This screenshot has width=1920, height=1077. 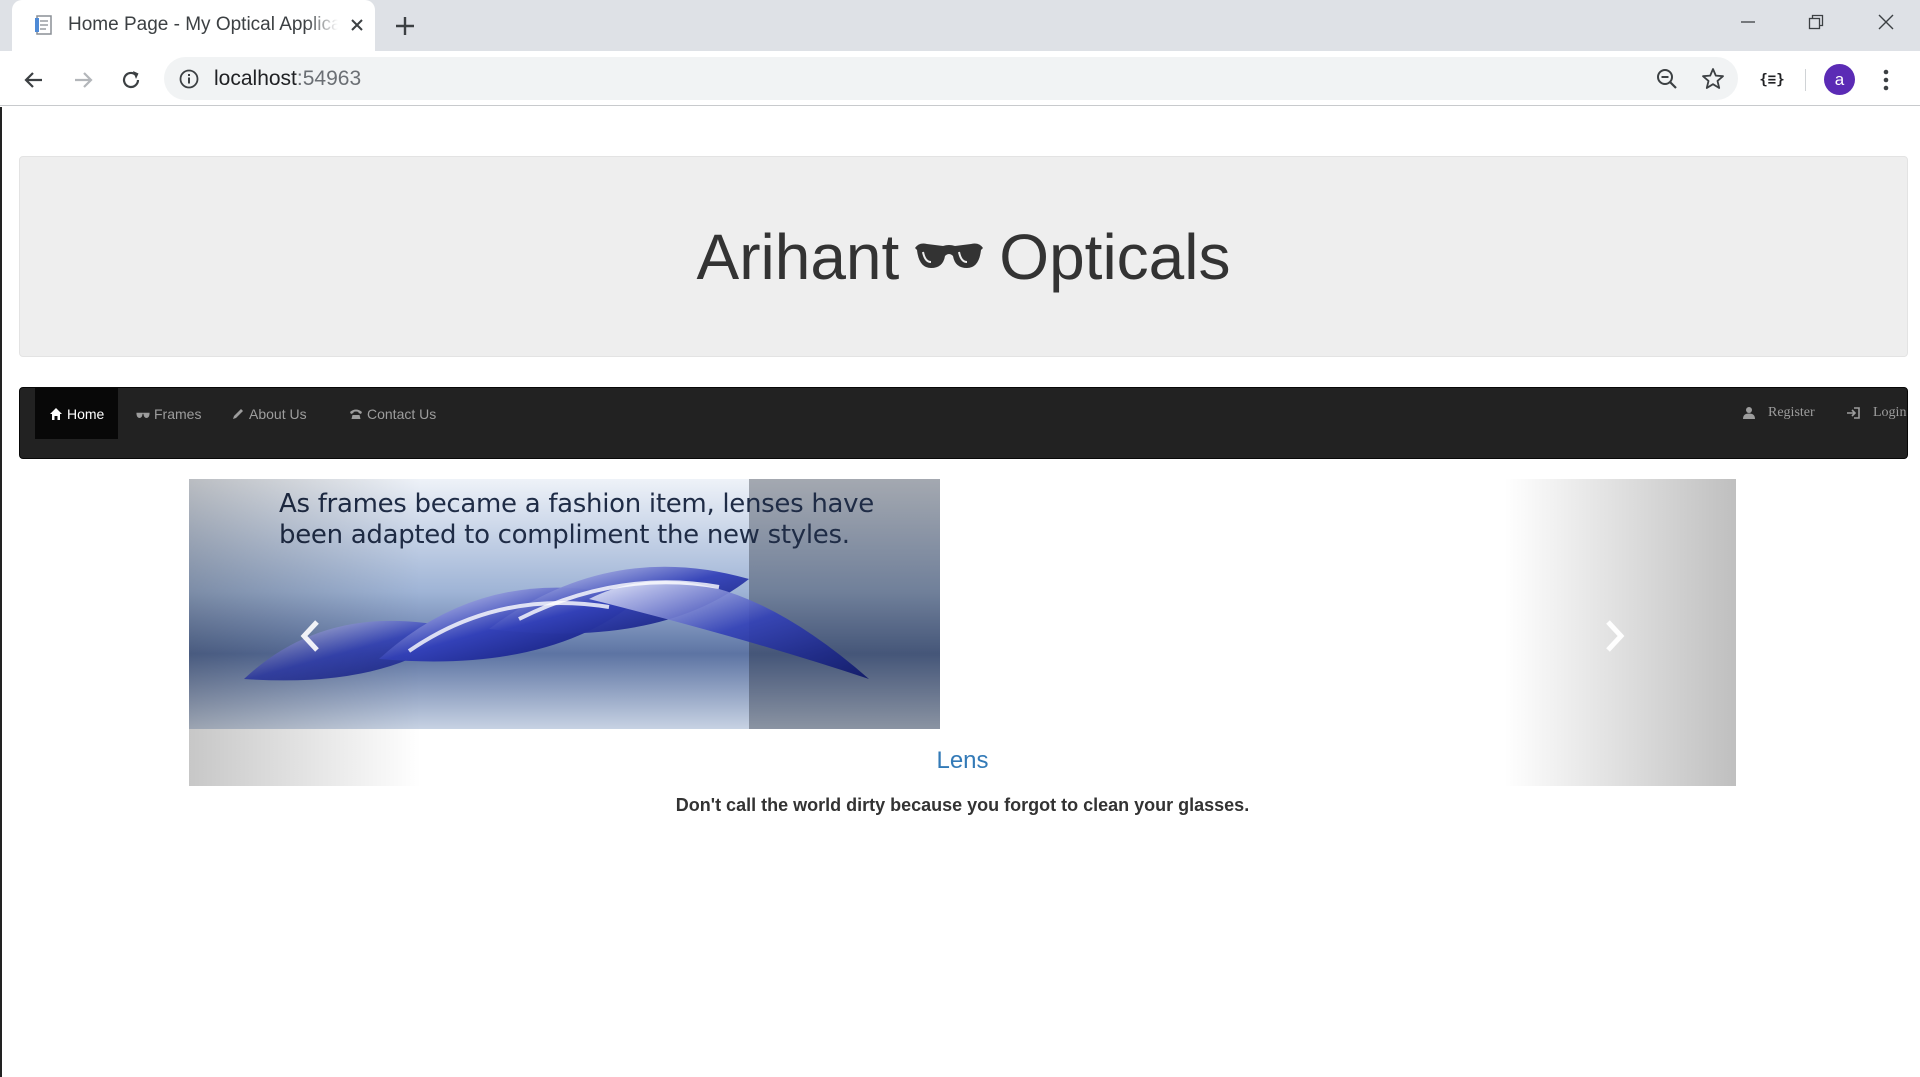 I want to click on glasses-icon, so click(x=143, y=415).